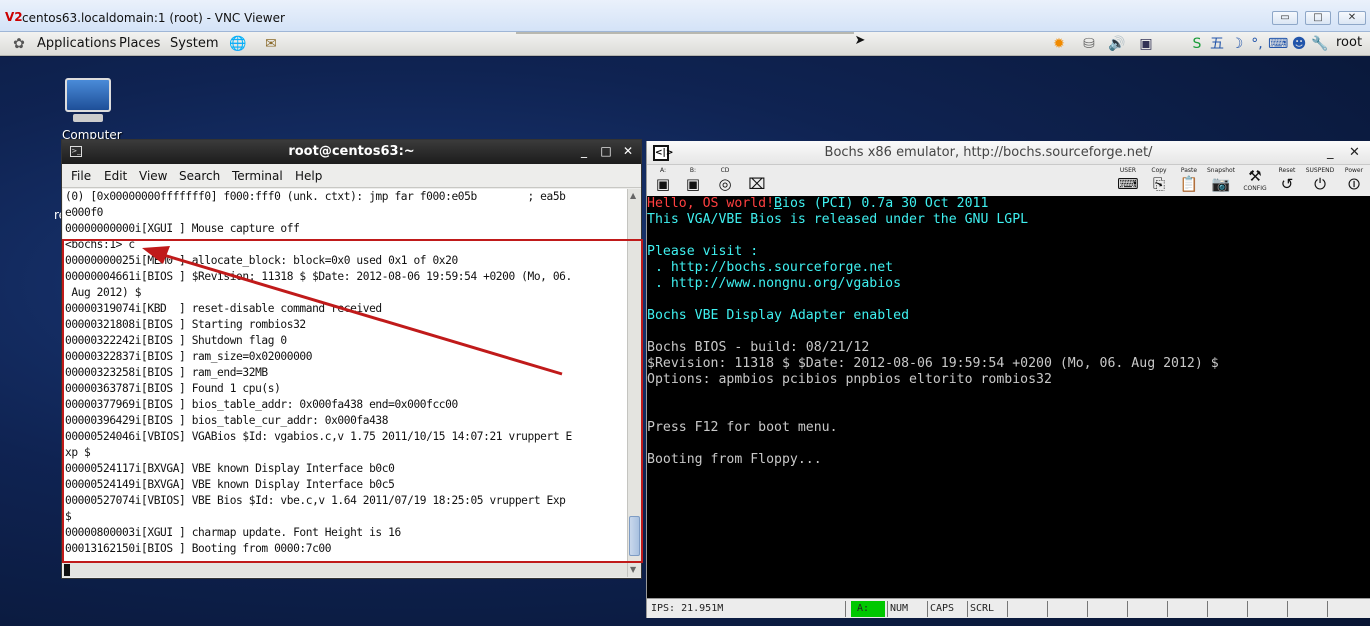  What do you see at coordinates (899, 608) in the screenshot?
I see `status-num: NUM` at bounding box center [899, 608].